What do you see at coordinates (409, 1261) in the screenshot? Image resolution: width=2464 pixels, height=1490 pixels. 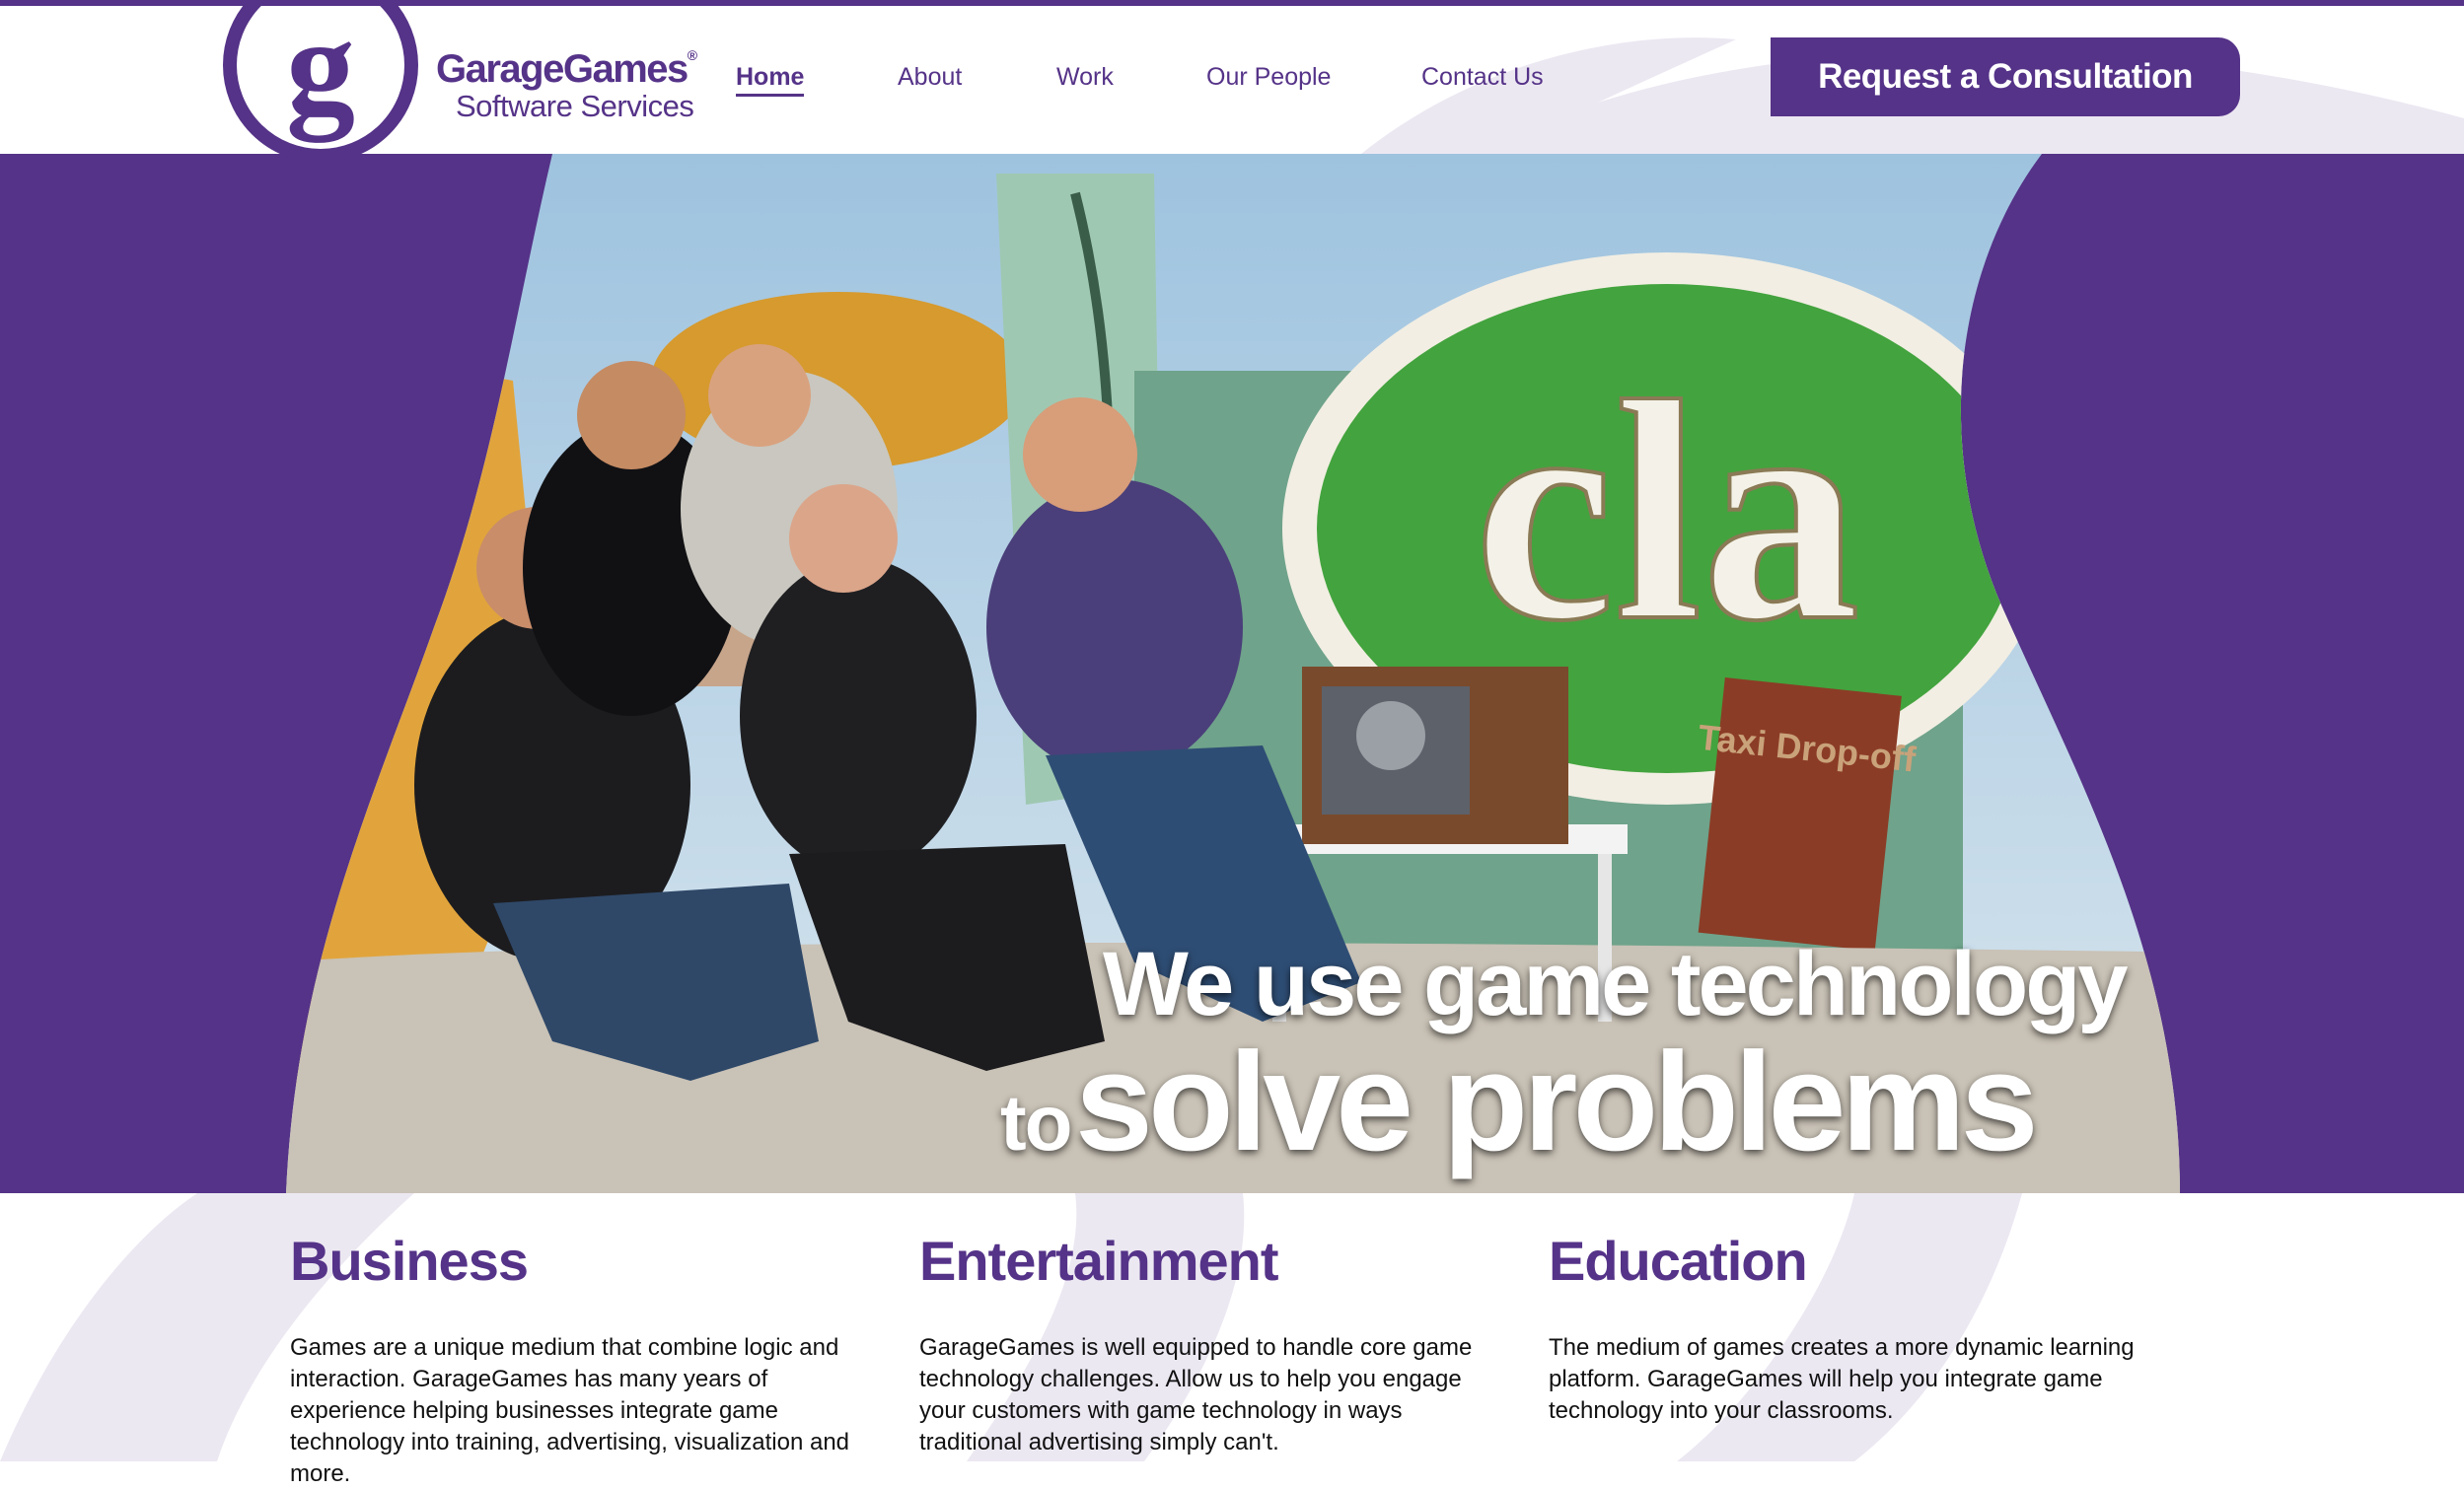 I see `column-title: Business` at bounding box center [409, 1261].